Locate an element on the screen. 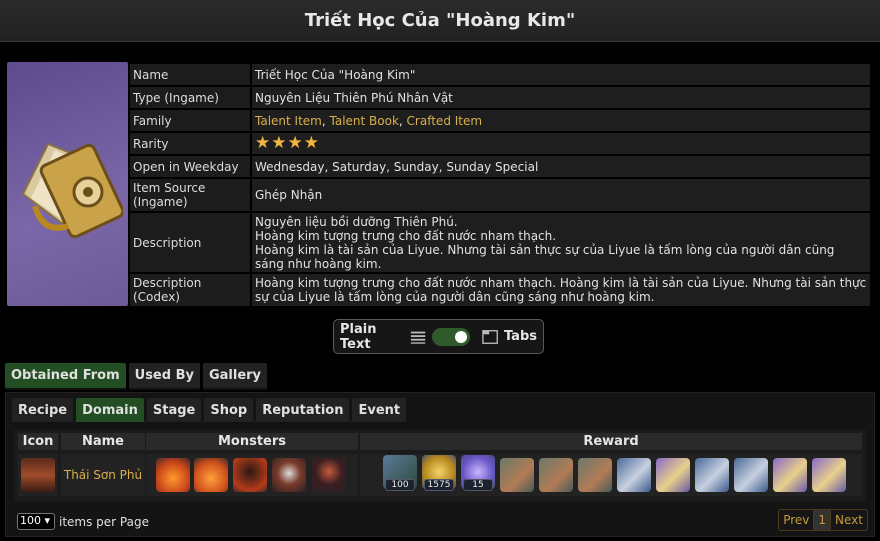 The width and height of the screenshot is (880, 541). domain-link: Thái Sơn Phủ is located at coordinates (103, 475).